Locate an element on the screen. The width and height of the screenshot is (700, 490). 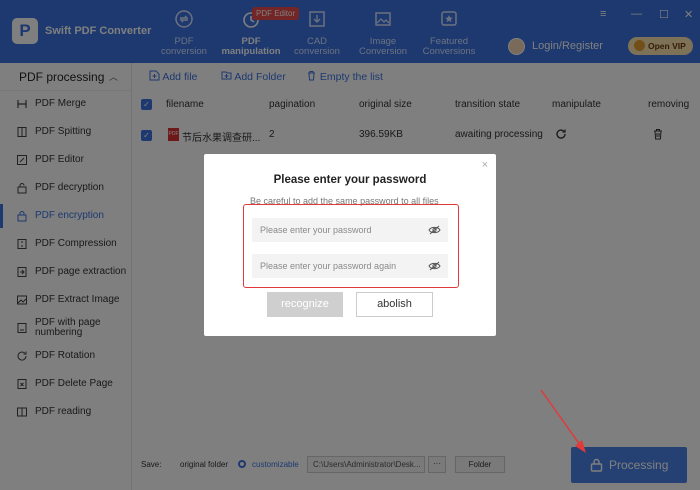
recognize-button: recognize is located at coordinates (305, 304).